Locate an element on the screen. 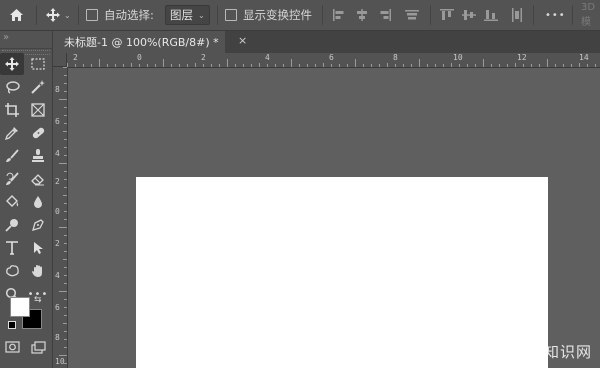  auto-select-target-dropdown: 图层 ⌄ is located at coordinates (187, 15).